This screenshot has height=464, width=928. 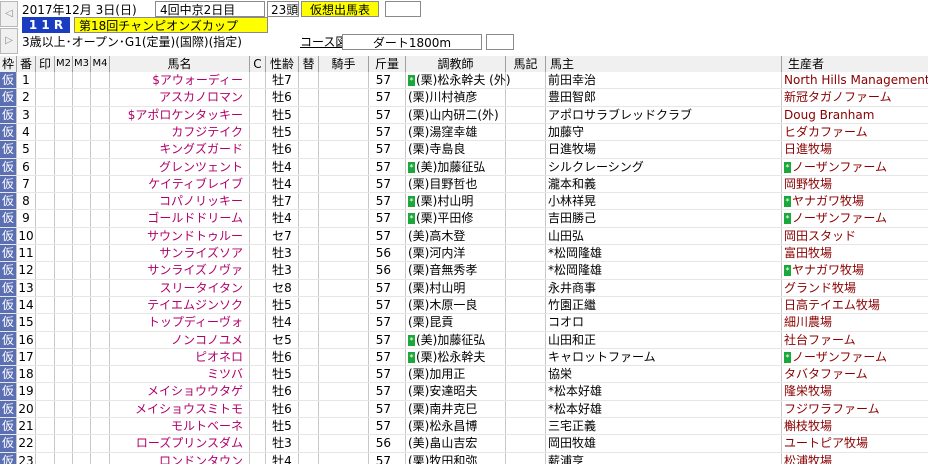 What do you see at coordinates (340, 9) in the screenshot?
I see `mode-button: 仮想出馬表` at bounding box center [340, 9].